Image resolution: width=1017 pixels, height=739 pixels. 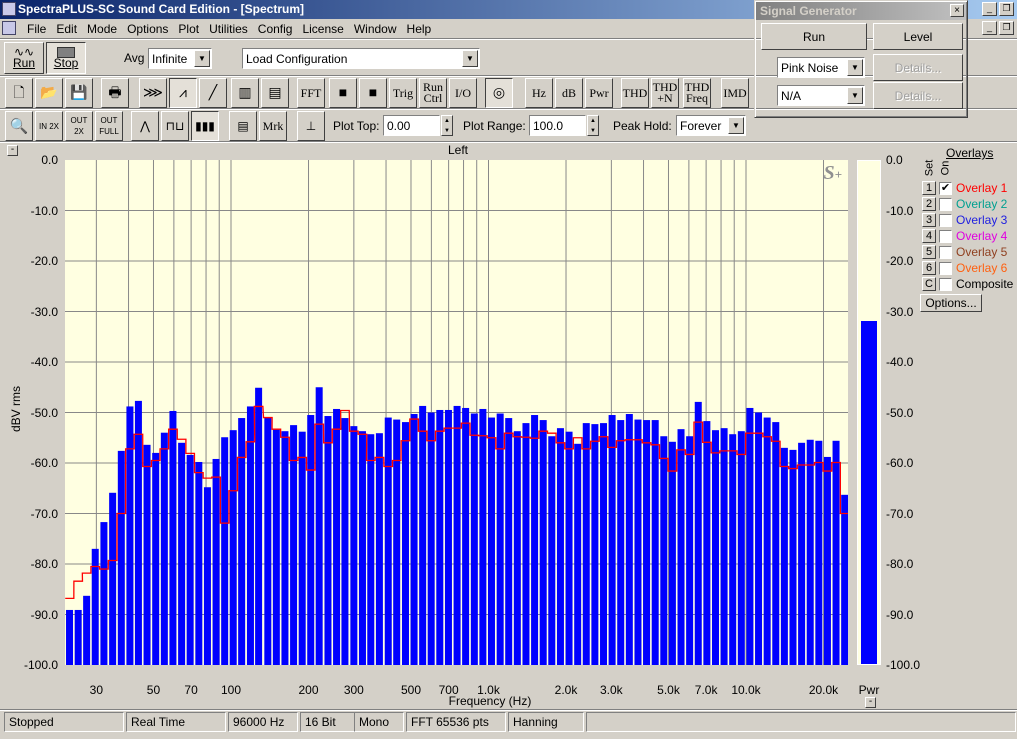 I want to click on io-button: I/O, so click(x=463, y=93).